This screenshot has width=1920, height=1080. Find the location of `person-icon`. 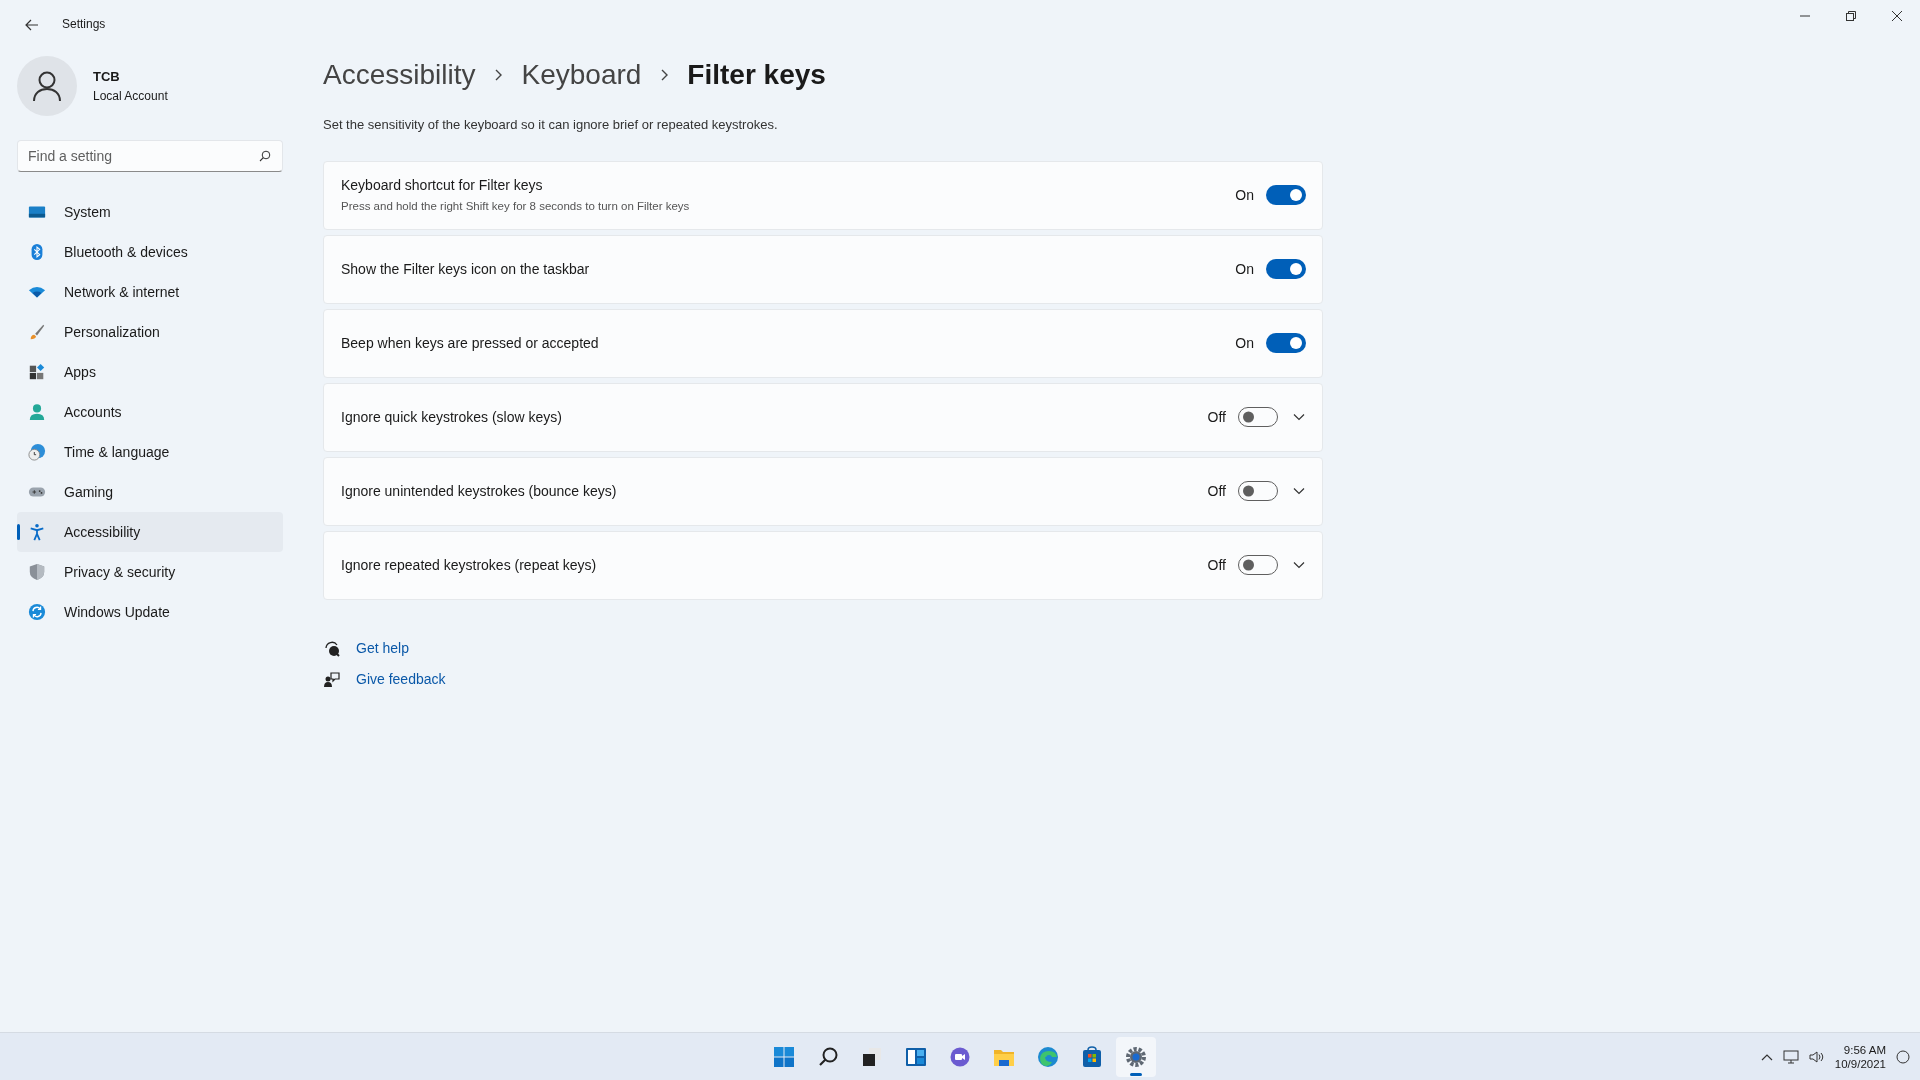

person-icon is located at coordinates (37, 412).